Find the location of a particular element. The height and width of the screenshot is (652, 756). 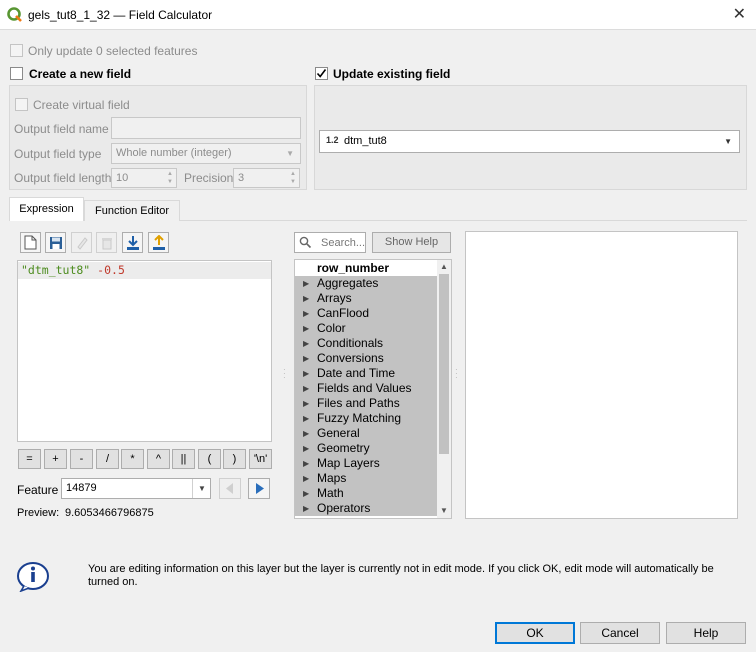

arrow-left-icon is located at coordinates (229, 488).